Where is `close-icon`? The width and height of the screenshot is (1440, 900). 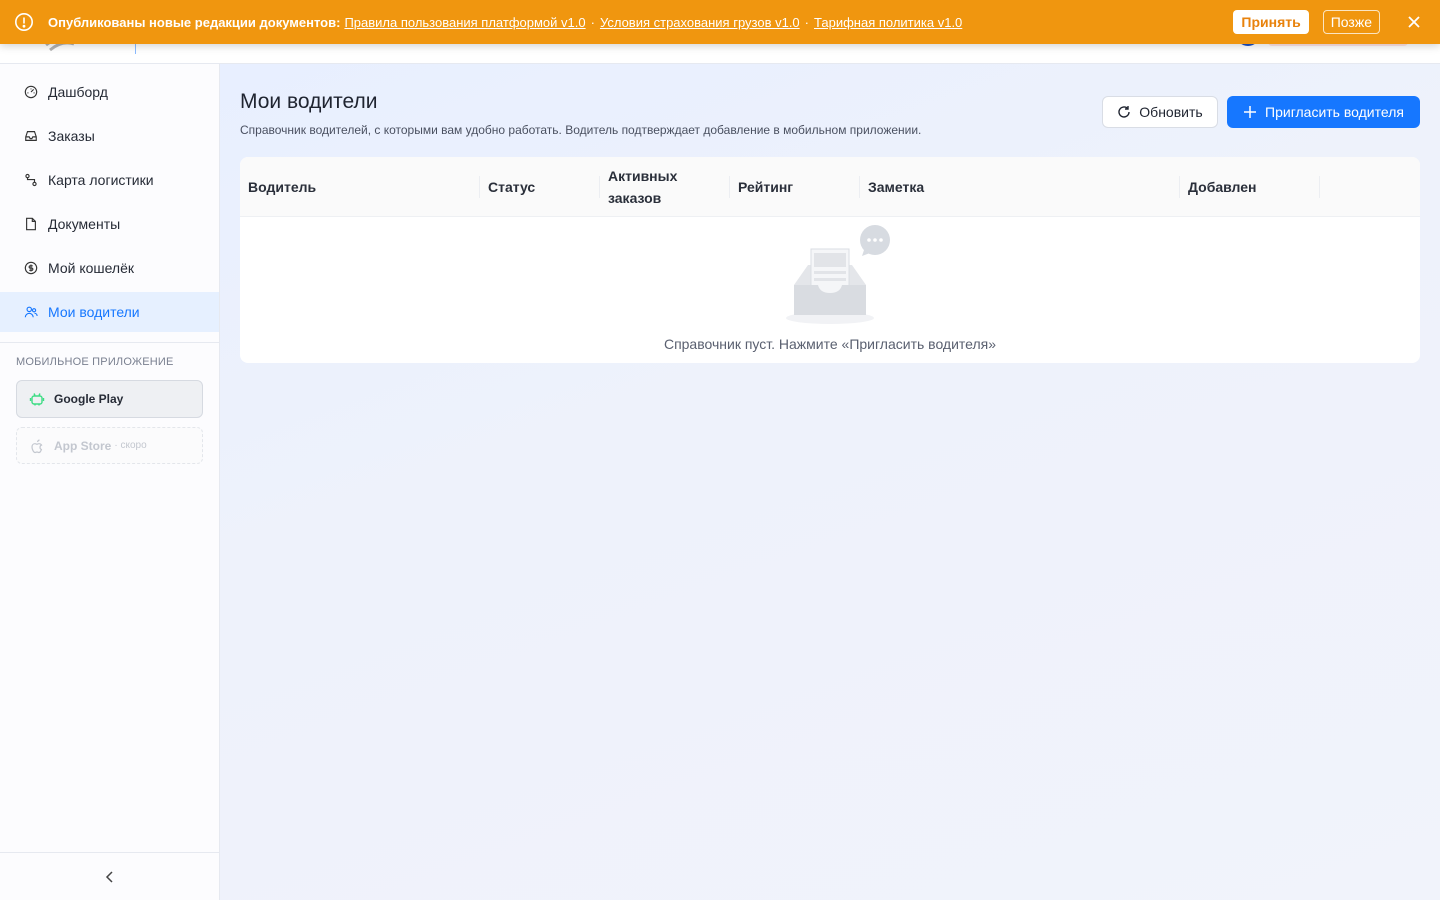 close-icon is located at coordinates (1414, 22).